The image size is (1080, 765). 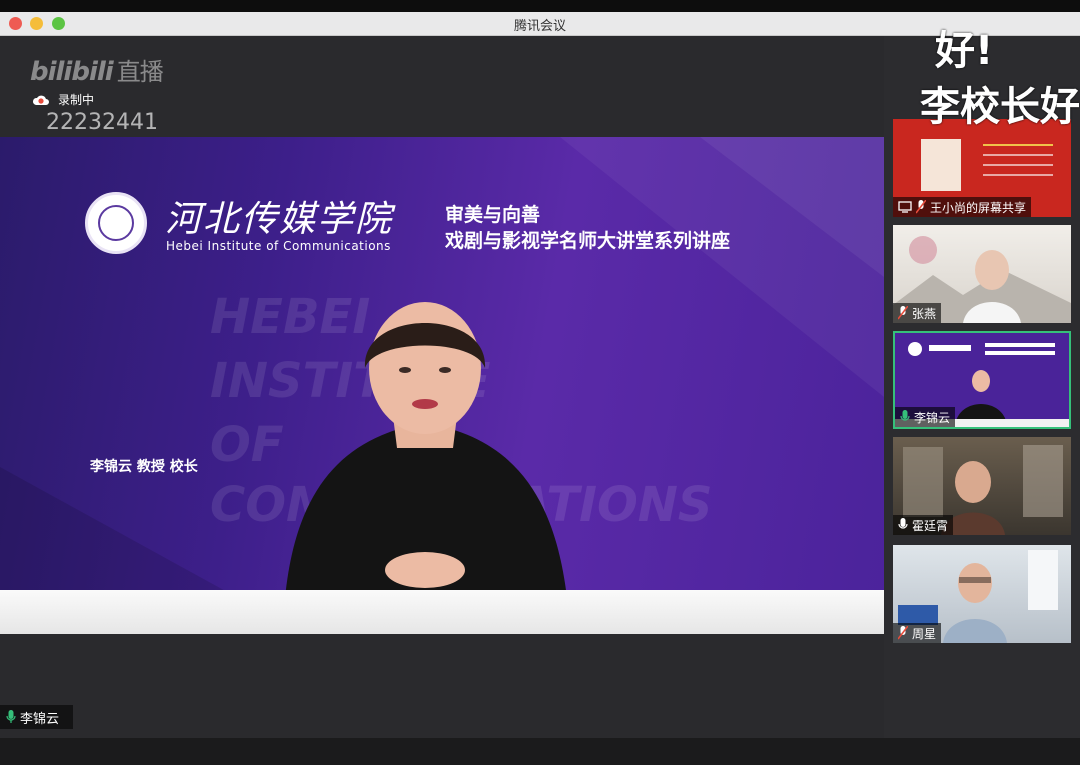 I want to click on lecture-series-subtitle: 戏剧与影视学名师大讲堂系列讲座, so click(x=588, y=241).